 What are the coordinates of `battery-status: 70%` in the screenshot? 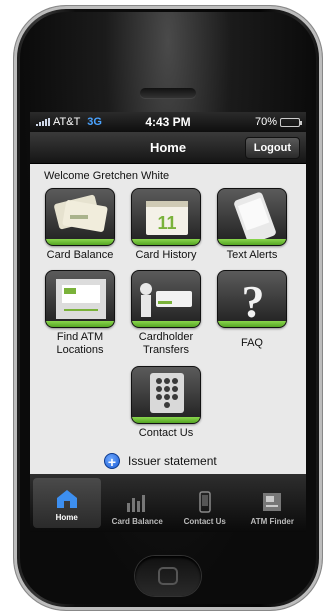 It's located at (278, 122).